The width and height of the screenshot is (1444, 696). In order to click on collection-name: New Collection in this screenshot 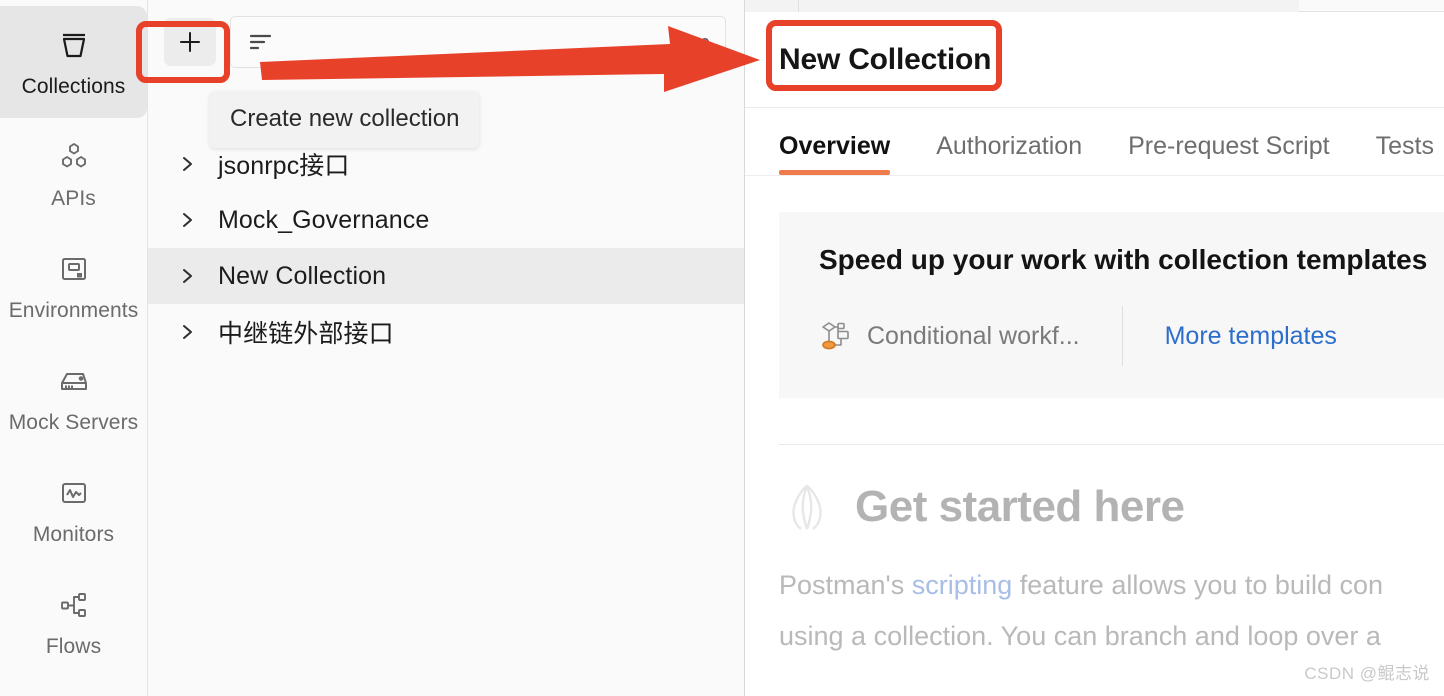, I will do `click(302, 275)`.